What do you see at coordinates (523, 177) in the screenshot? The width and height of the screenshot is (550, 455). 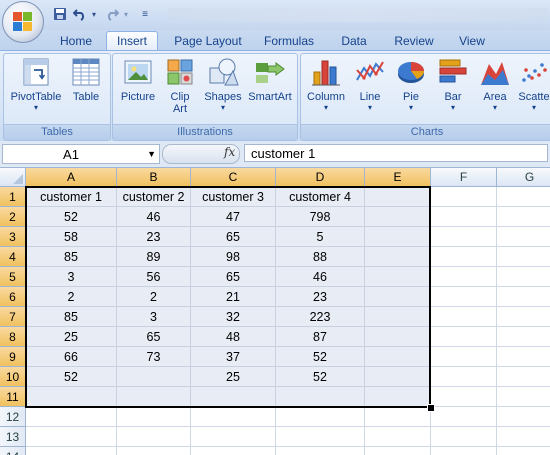 I see `column-header-g: G` at bounding box center [523, 177].